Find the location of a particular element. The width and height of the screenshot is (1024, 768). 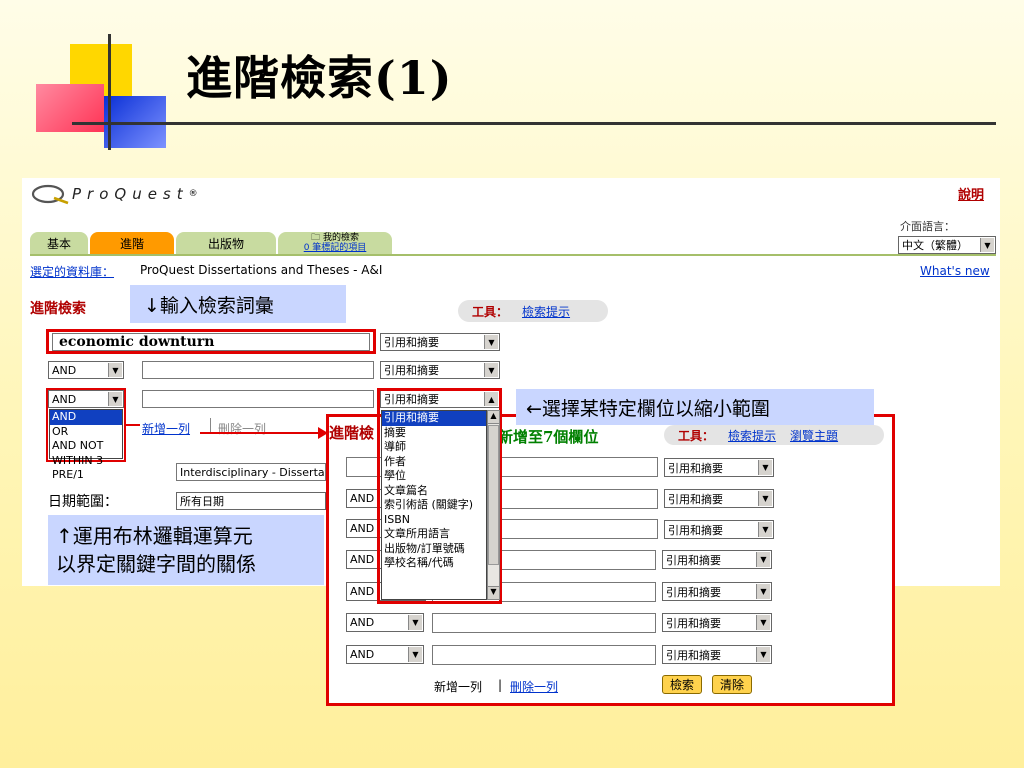

callout-boolean: ↑運用布林邏輯運算元 以界定關鍵字間的關係 is located at coordinates (186, 550).